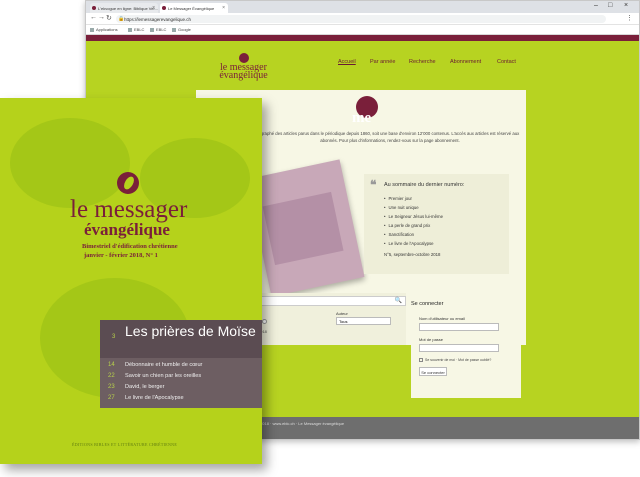 This screenshot has height=477, width=640. What do you see at coordinates (154, 398) in the screenshot?
I see `toc-item: Le livre de l'Apocalypse` at bounding box center [154, 398].